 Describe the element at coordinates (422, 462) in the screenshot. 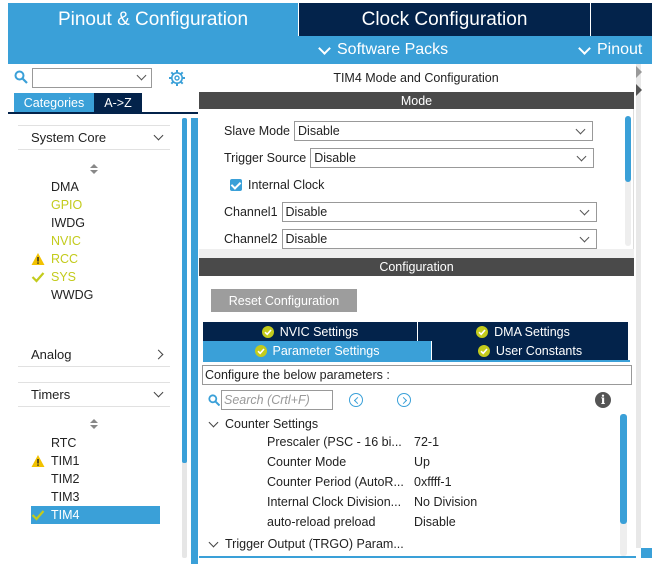

I see `param-value: Up` at that location.